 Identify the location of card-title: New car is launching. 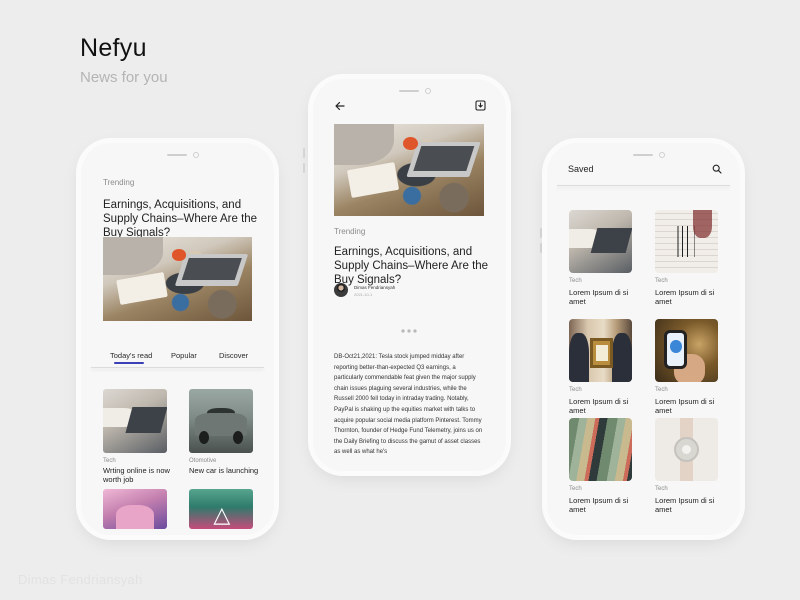
(226, 470).